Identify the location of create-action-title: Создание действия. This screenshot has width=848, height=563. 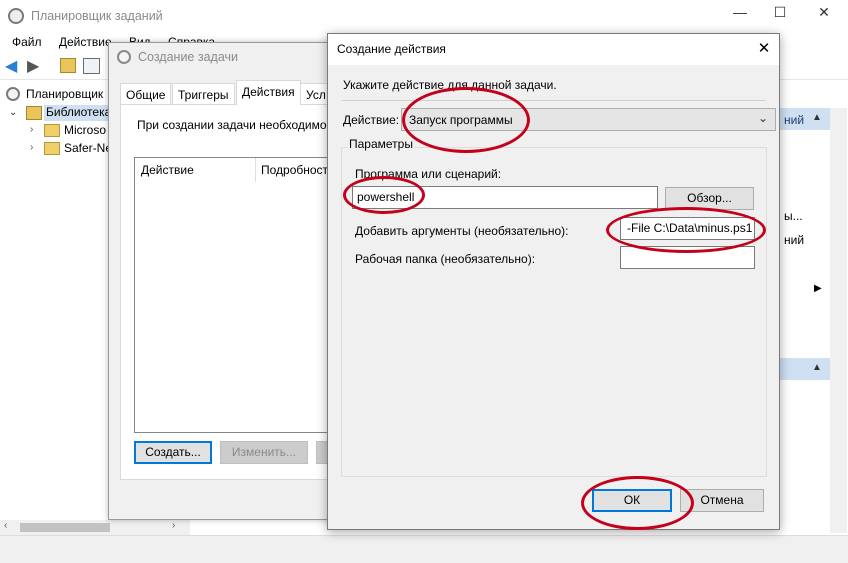
(391, 49).